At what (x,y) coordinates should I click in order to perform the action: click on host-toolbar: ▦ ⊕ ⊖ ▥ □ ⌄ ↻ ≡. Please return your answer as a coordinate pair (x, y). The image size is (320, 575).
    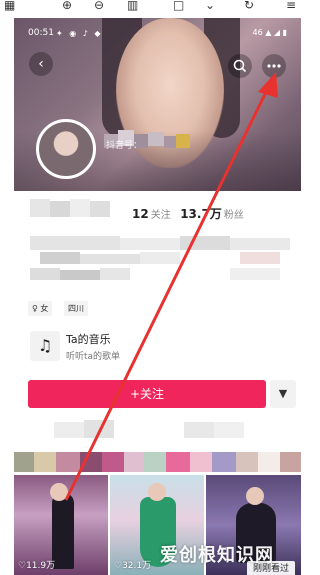
    Looking at the image, I should click on (155, 7).